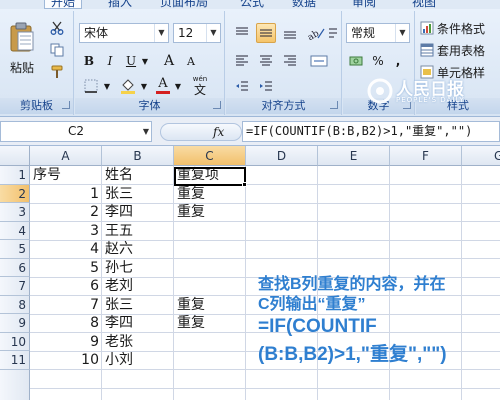 This screenshot has width=500, height=400. I want to click on cell-b3: 李四, so click(119, 212).